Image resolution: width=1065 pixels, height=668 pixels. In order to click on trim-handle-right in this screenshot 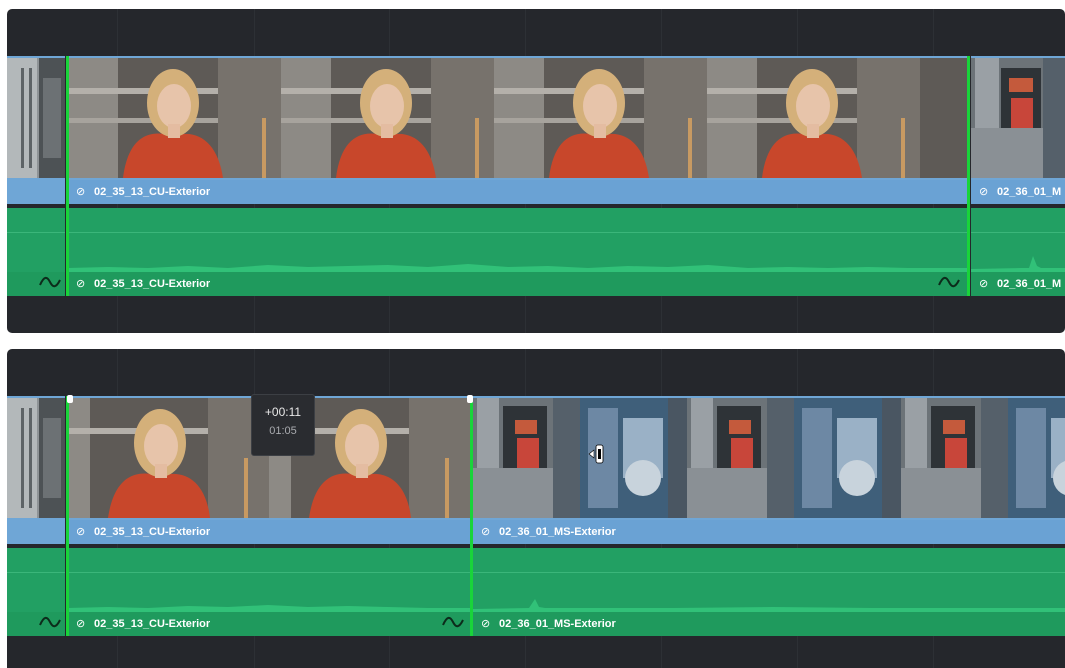, I will do `click(470, 399)`.